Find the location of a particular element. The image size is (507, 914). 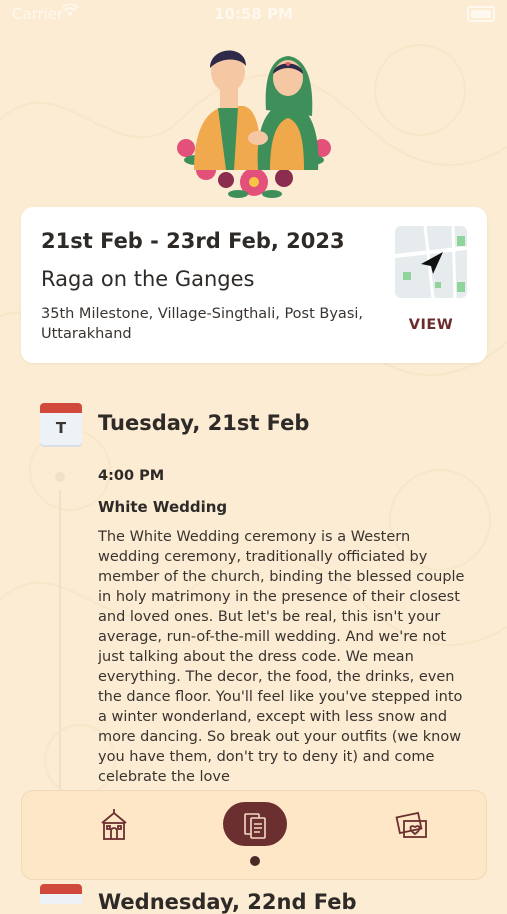

map-thumbnail is located at coordinates (431, 262).